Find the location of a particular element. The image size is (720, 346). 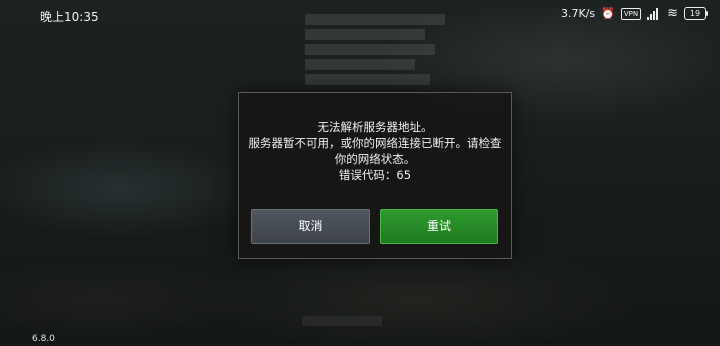

battery-icon: 19 is located at coordinates (696, 13).